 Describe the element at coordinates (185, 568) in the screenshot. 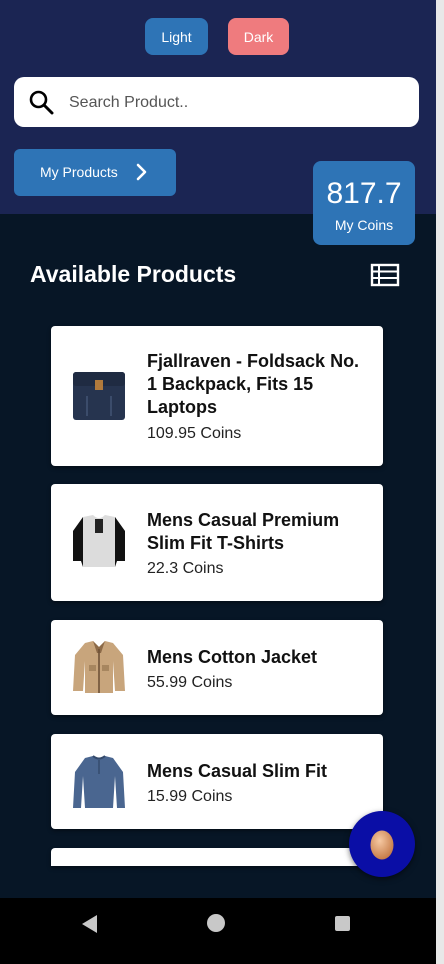

I see `product-price: 22.3 Coins` at that location.